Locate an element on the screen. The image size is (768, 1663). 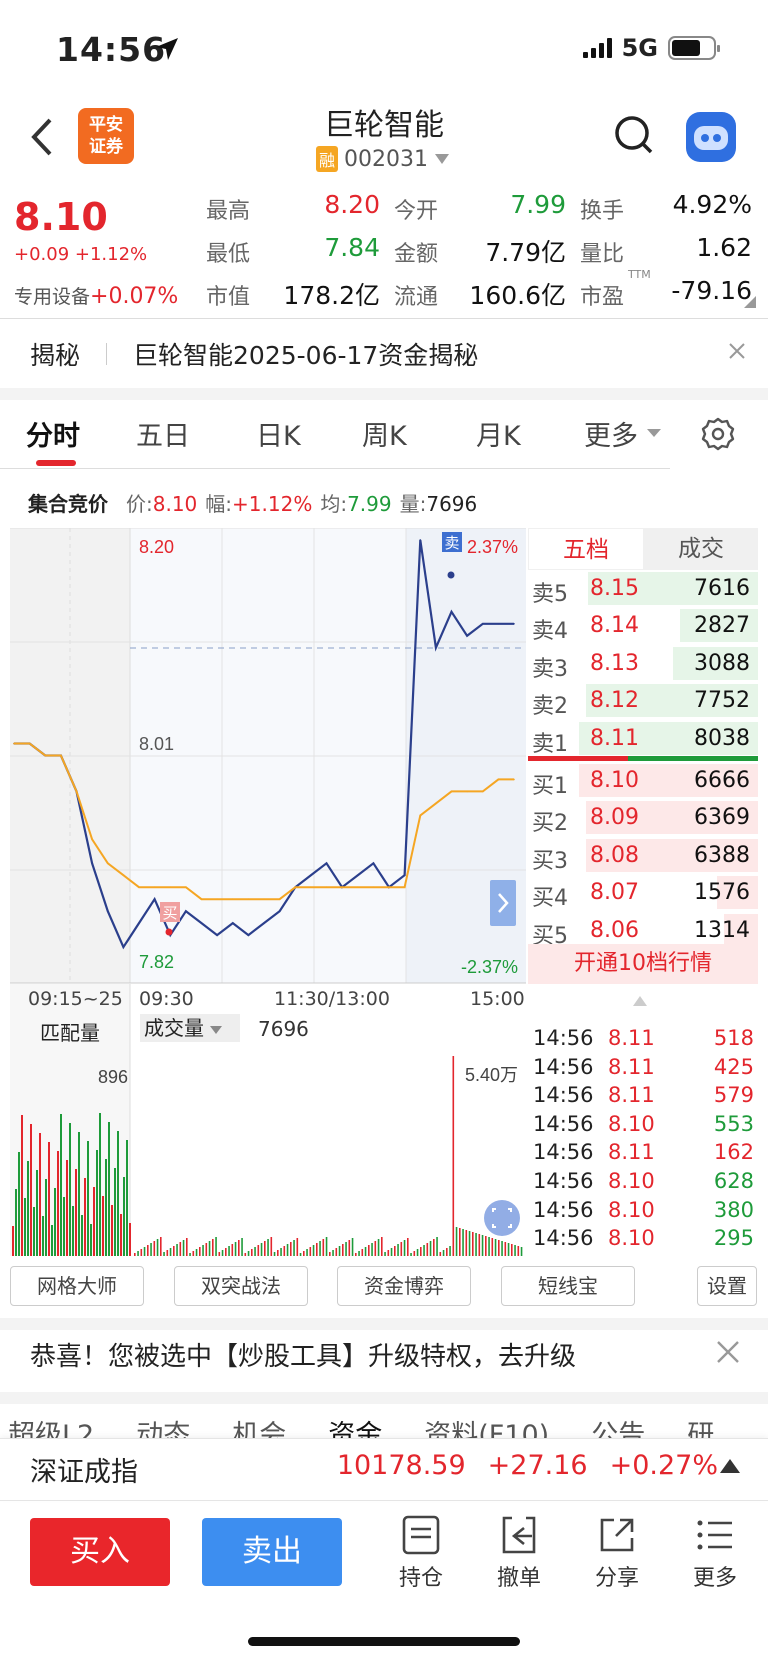
tick-volume: 380 is located at coordinates (733, 1209).